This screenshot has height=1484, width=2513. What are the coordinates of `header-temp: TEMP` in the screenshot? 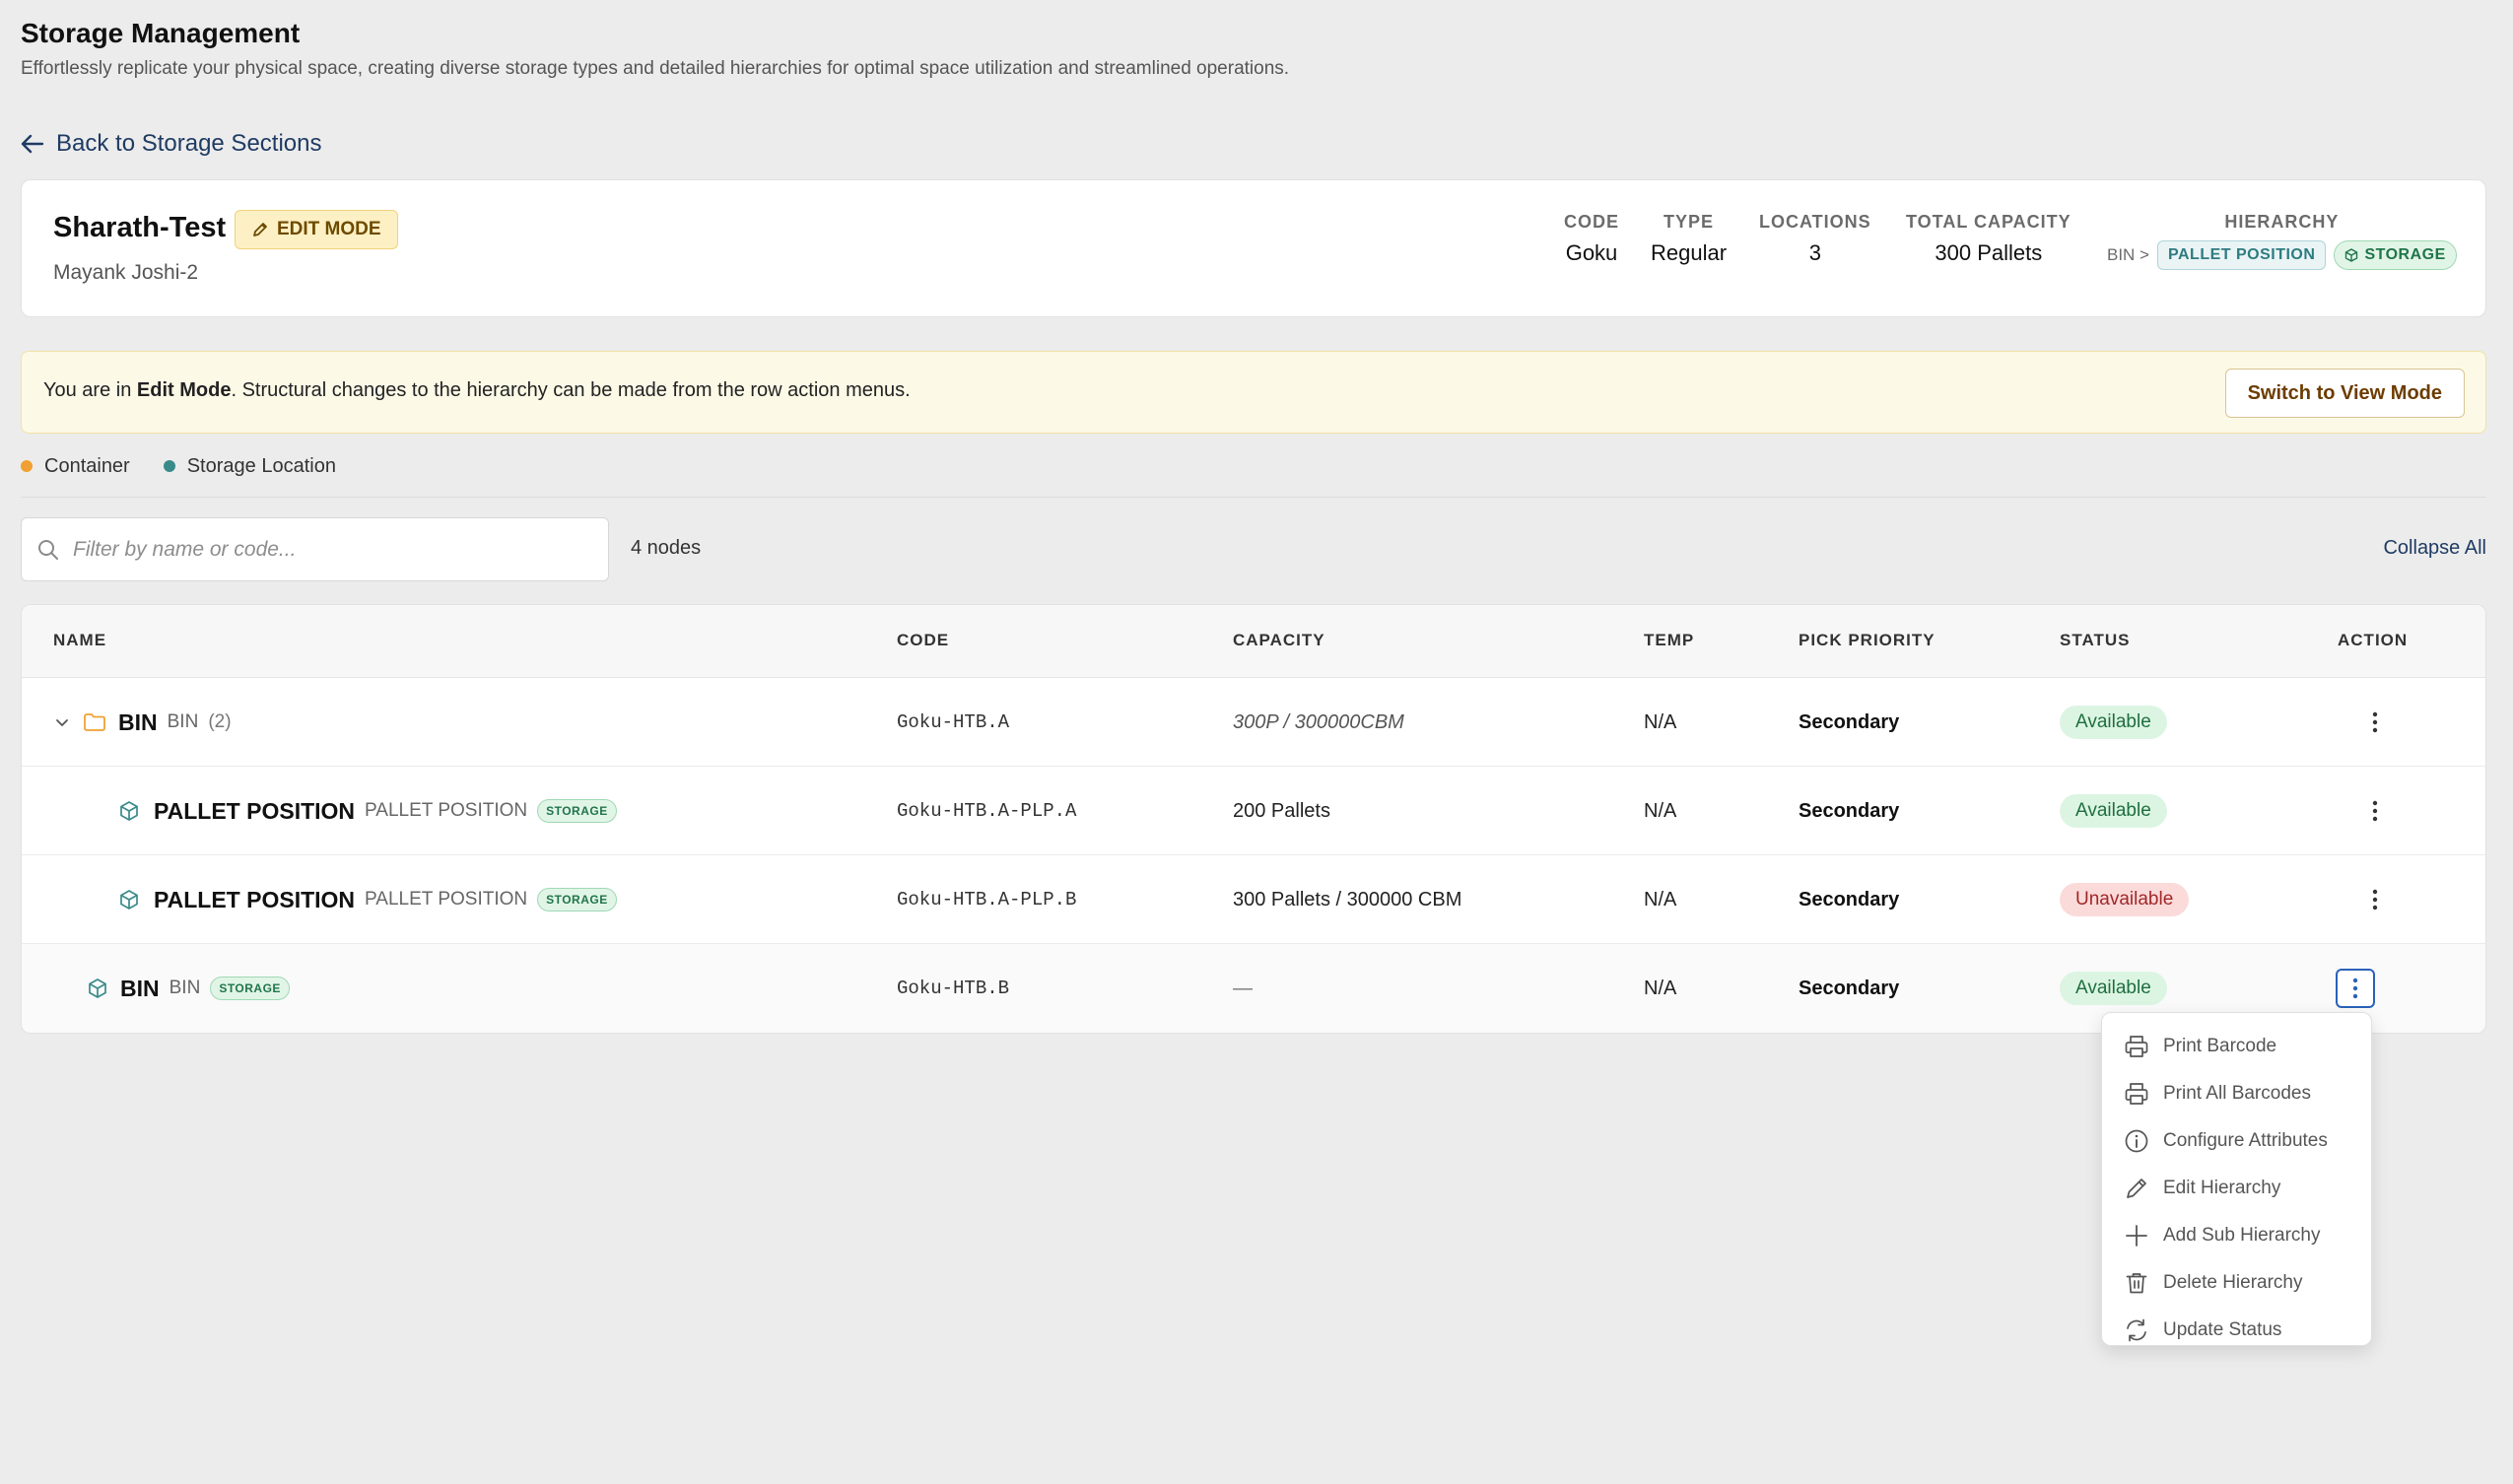 It's located at (1669, 640).